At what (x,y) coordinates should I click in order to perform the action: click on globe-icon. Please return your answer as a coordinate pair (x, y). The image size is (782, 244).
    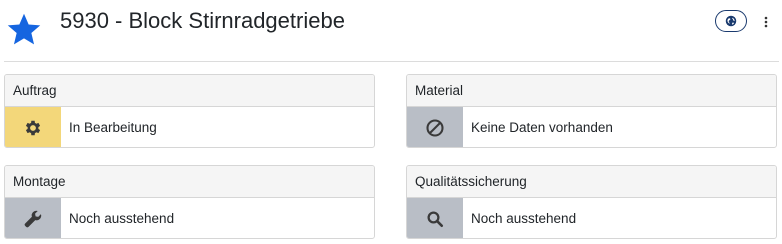
    Looking at the image, I should click on (731, 21).